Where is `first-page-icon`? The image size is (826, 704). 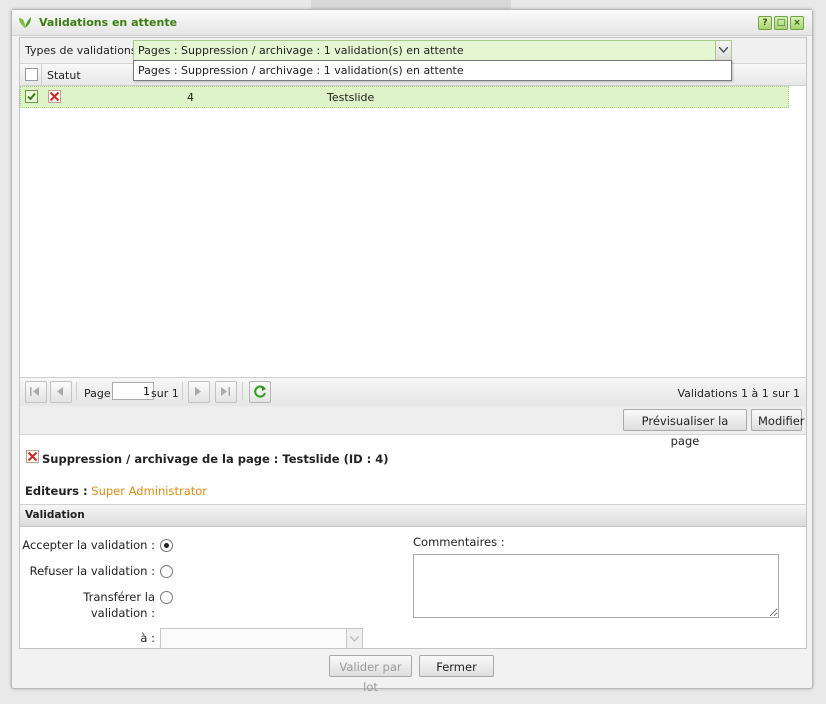
first-page-icon is located at coordinates (36, 392).